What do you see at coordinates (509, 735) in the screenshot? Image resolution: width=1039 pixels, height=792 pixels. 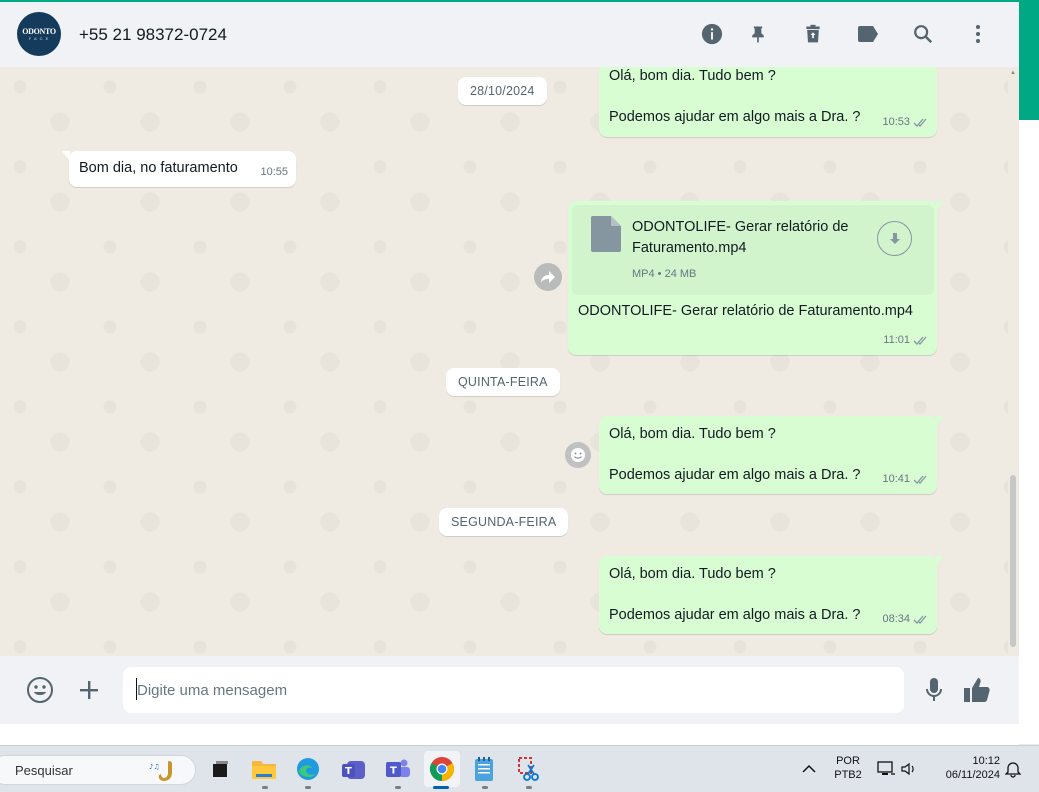 I see `window-bottom-edge` at bounding box center [509, 735].